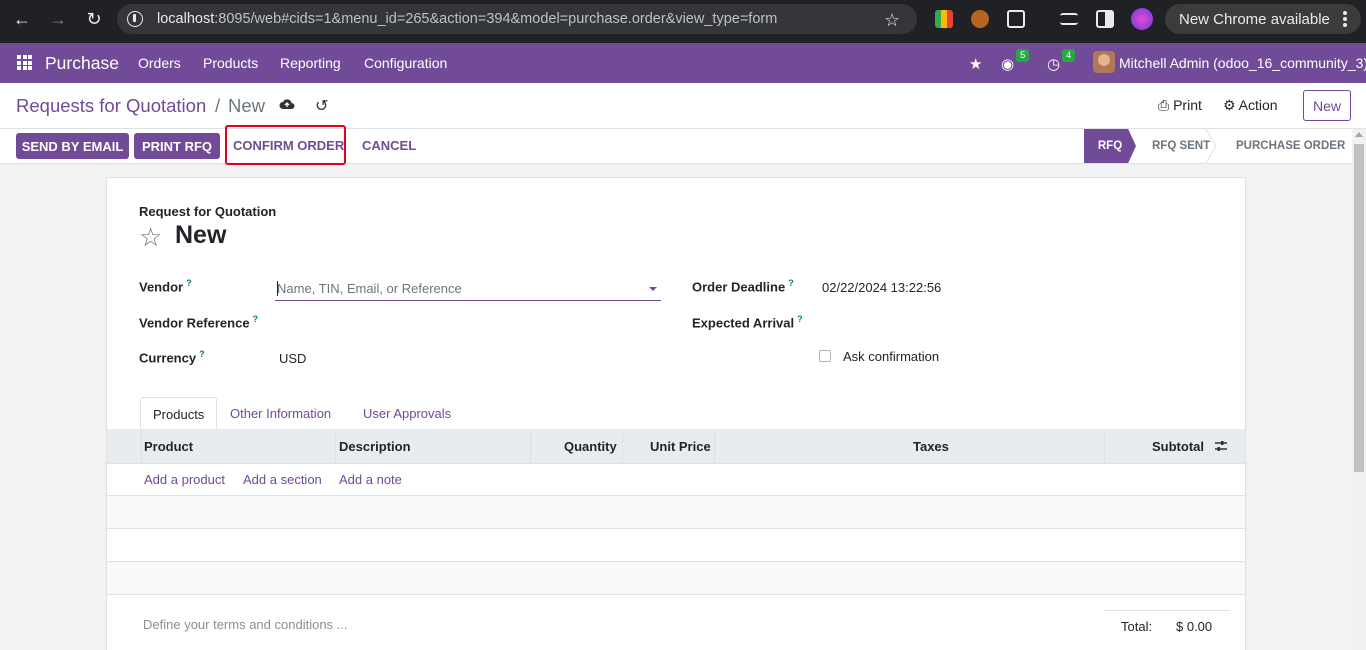 Image resolution: width=1366 pixels, height=650 pixels. I want to click on site-info-icon, so click(135, 19).